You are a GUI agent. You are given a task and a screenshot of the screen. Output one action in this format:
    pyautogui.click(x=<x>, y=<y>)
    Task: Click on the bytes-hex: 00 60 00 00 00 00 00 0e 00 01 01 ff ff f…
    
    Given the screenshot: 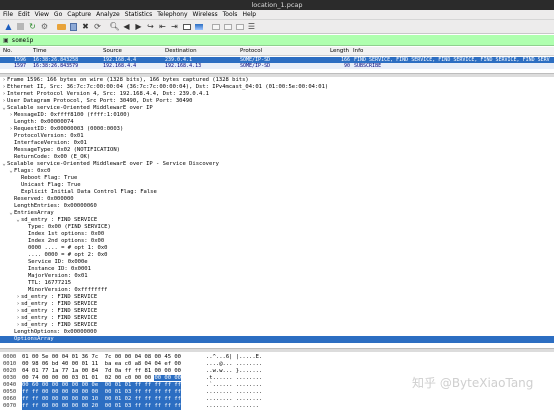 What is the action you would take?
    pyautogui.click(x=101, y=385)
    